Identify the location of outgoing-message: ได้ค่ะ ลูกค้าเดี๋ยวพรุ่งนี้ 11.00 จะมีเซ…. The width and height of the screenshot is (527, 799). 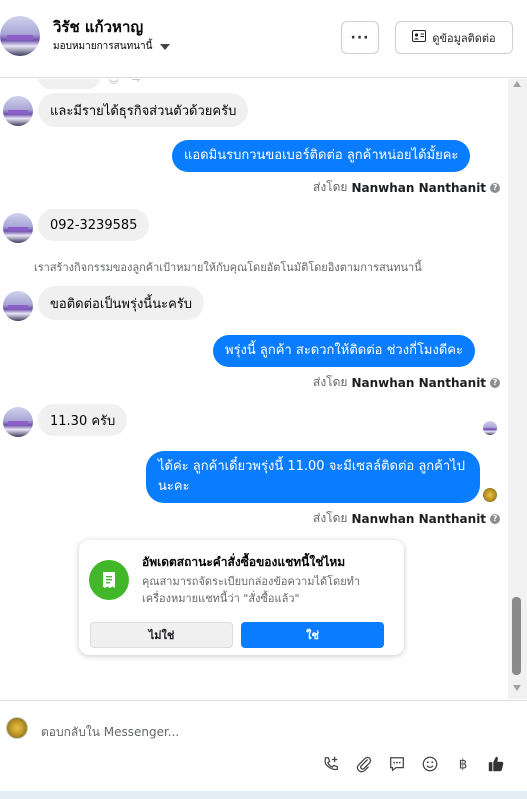
(313, 477).